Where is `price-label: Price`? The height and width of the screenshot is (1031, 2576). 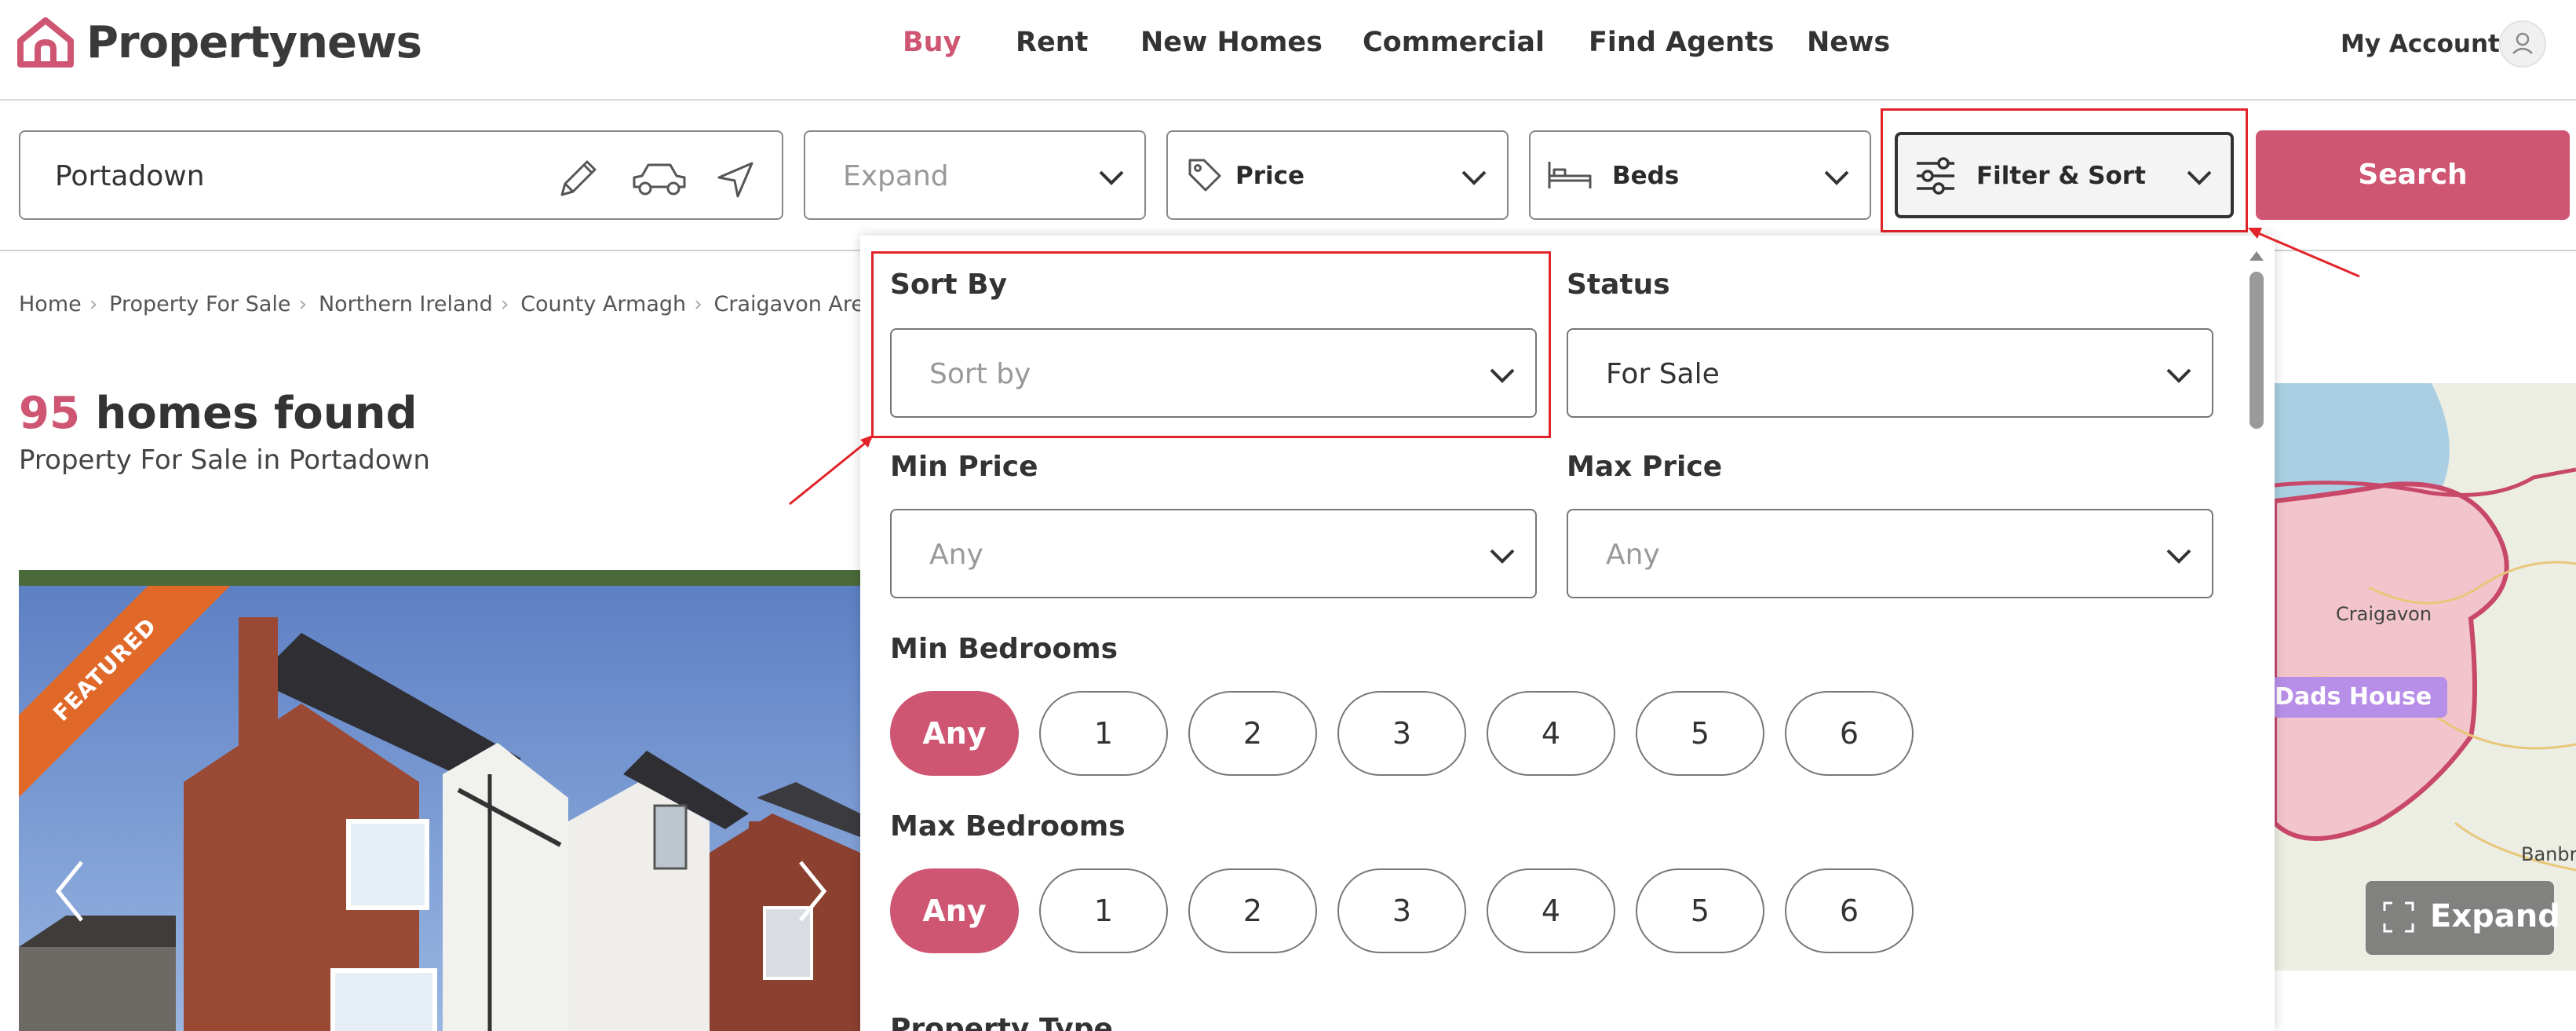 price-label: Price is located at coordinates (1270, 176).